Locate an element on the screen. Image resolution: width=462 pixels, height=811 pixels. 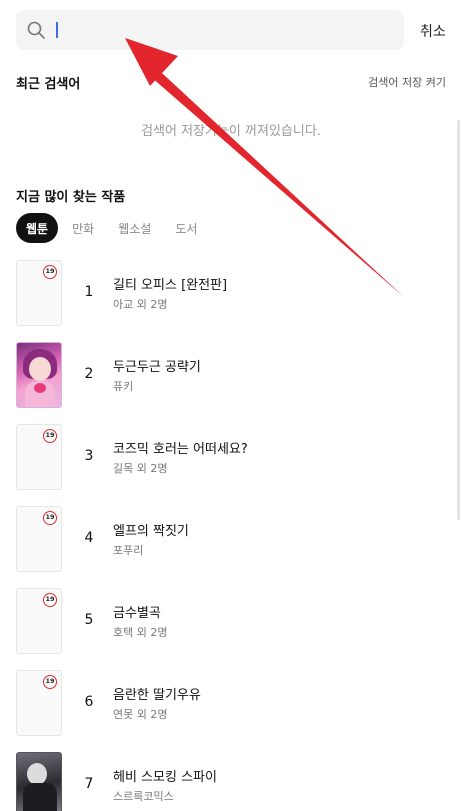
work-title: 엘프의 짝짓기 is located at coordinates (151, 531).